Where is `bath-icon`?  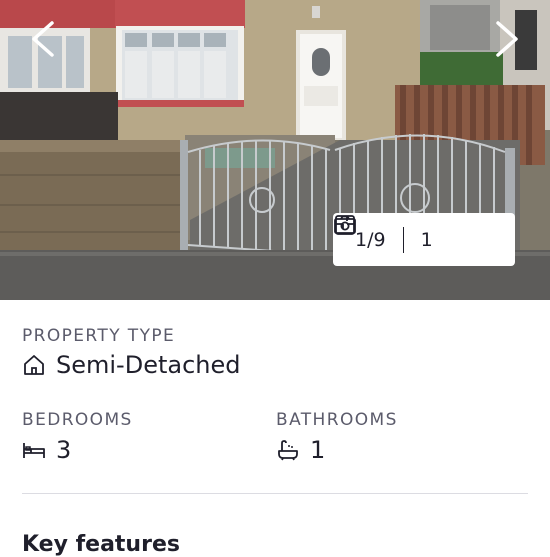 bath-icon is located at coordinates (288, 450).